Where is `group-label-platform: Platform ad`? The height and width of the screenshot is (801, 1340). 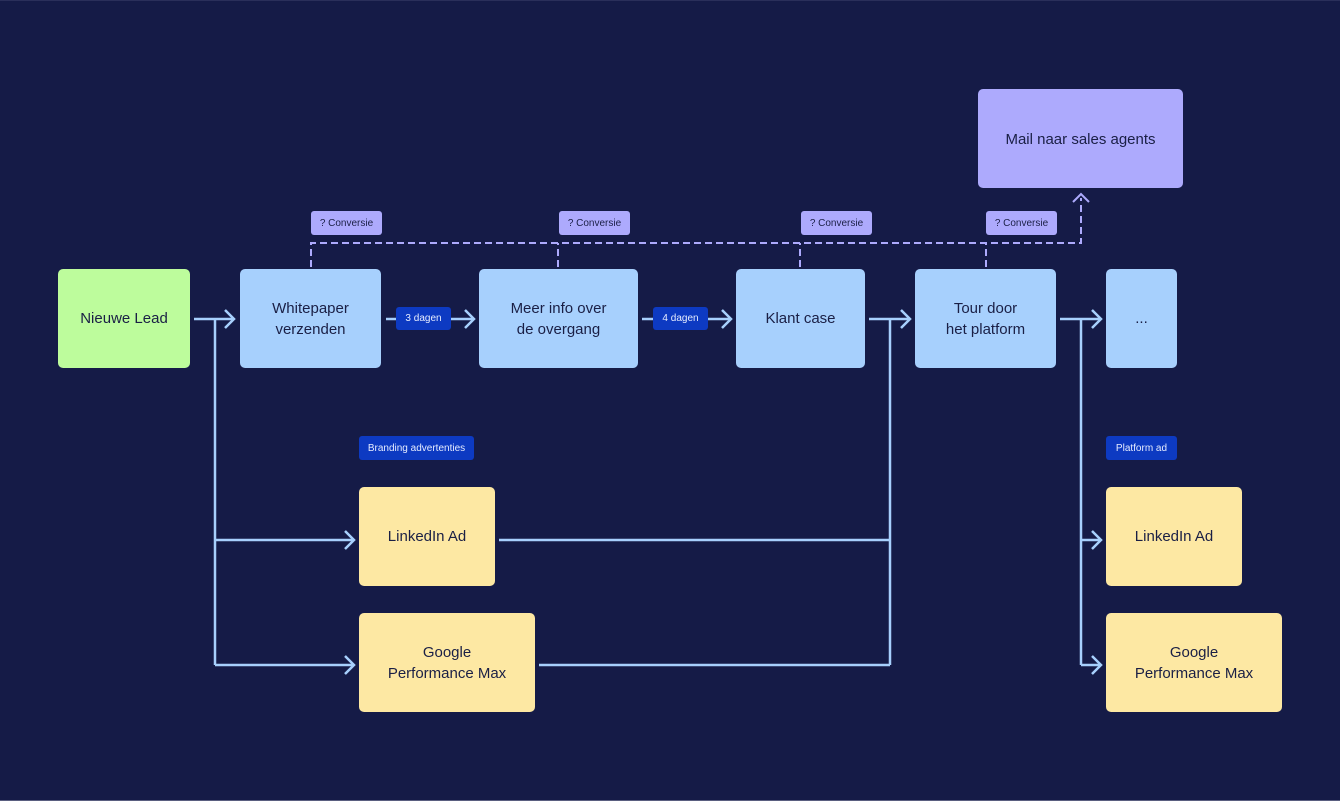
group-label-platform: Platform ad is located at coordinates (1141, 448).